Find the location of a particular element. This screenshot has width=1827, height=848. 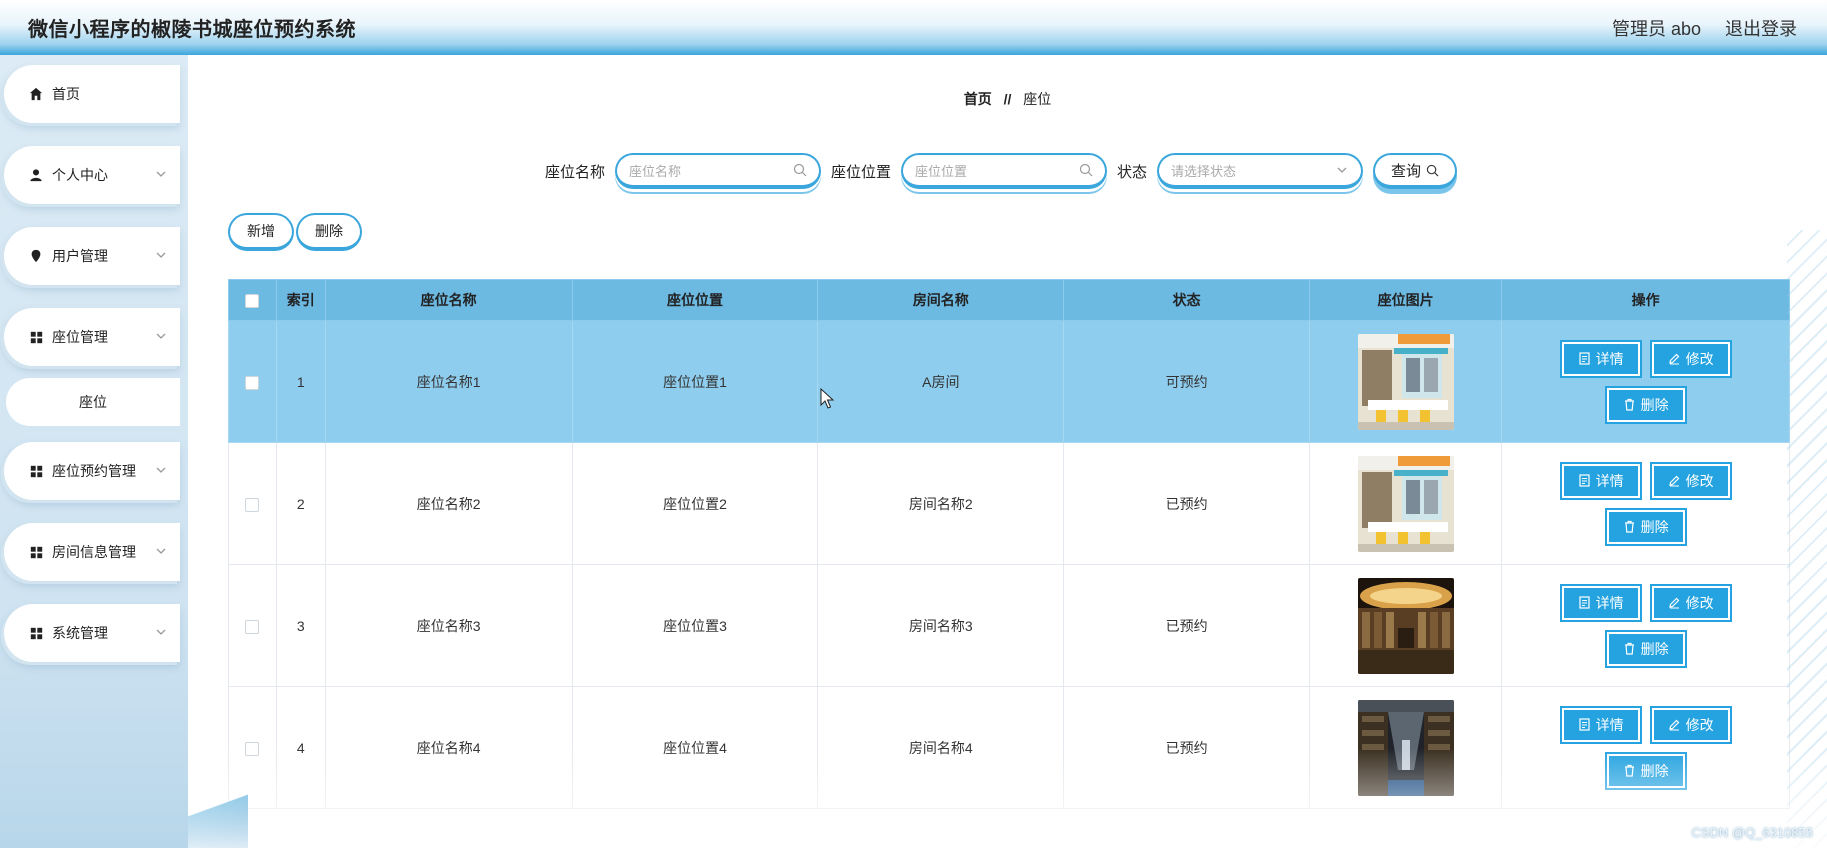

sidebar-item-personal-center: 个人中心 is located at coordinates (92, 175).